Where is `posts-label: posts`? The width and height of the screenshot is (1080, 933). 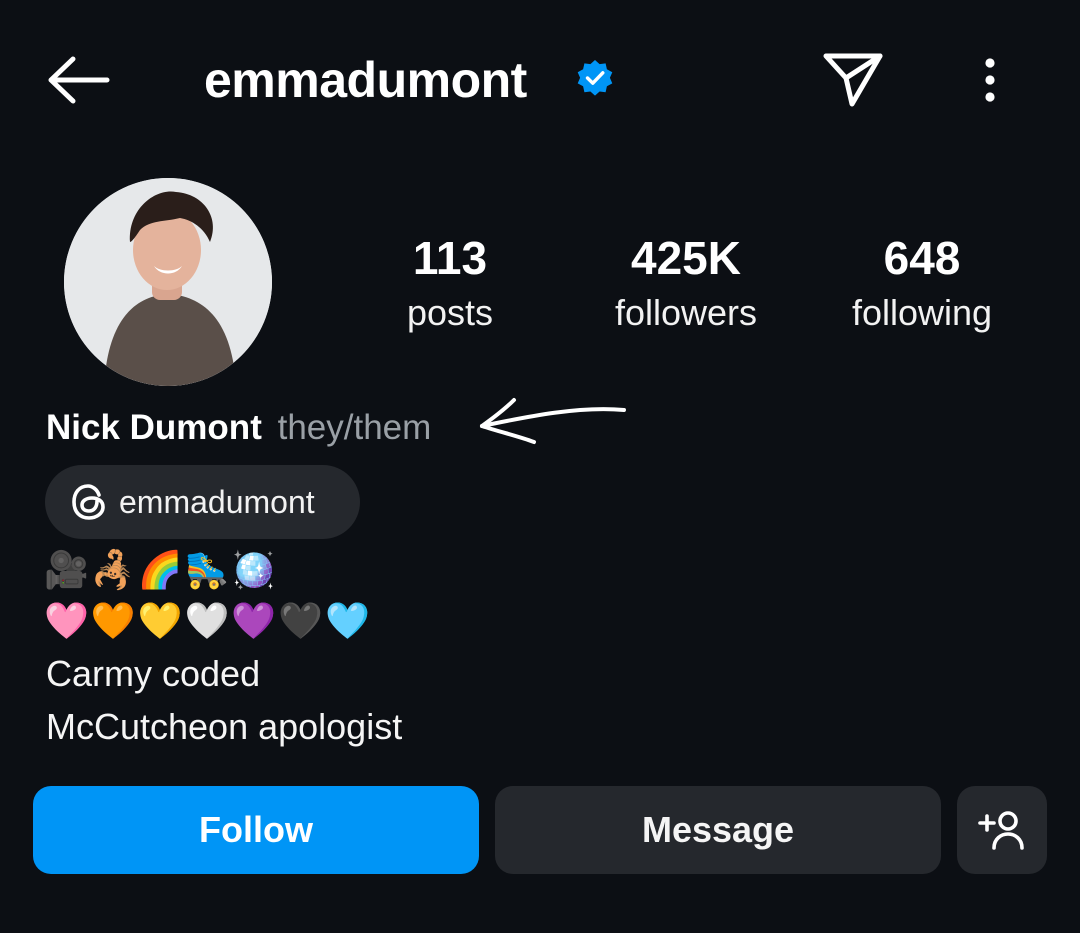
posts-label: posts is located at coordinates (450, 312).